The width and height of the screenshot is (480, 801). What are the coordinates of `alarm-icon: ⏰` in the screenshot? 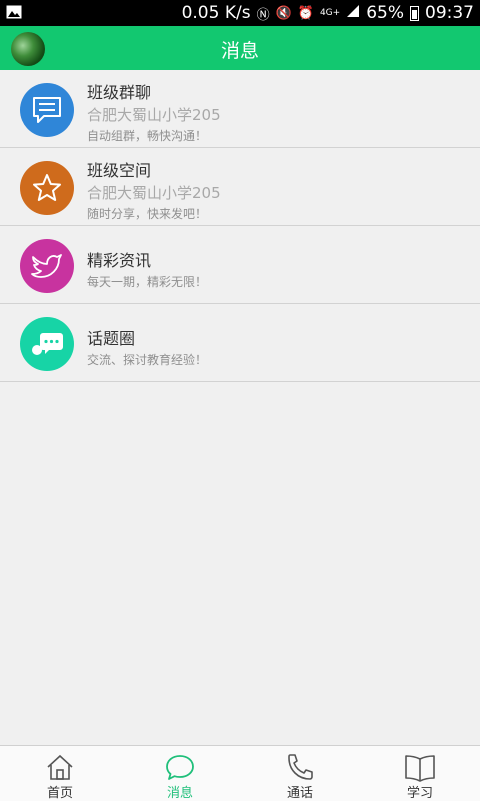 It's located at (305, 13).